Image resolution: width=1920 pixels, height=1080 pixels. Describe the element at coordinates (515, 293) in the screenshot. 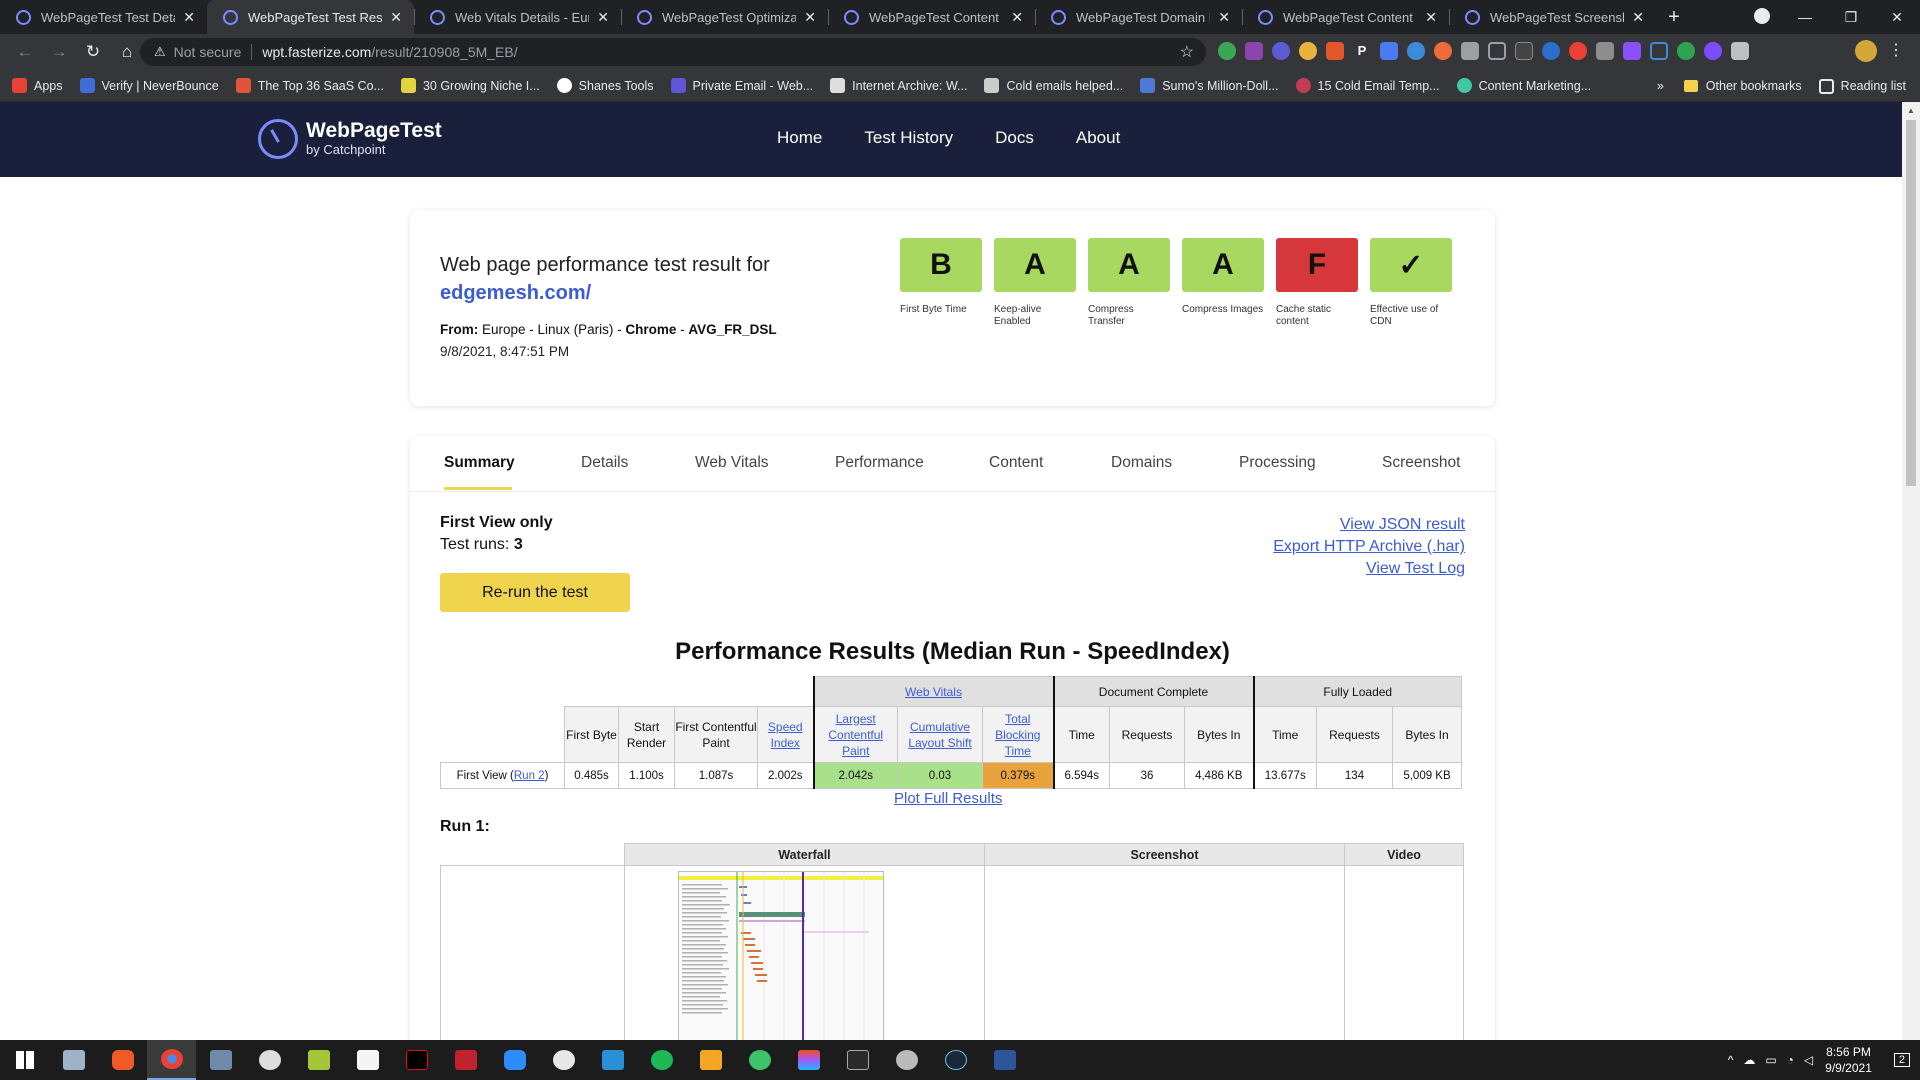

I see `tested-url-link: edgemesh.com/` at that location.